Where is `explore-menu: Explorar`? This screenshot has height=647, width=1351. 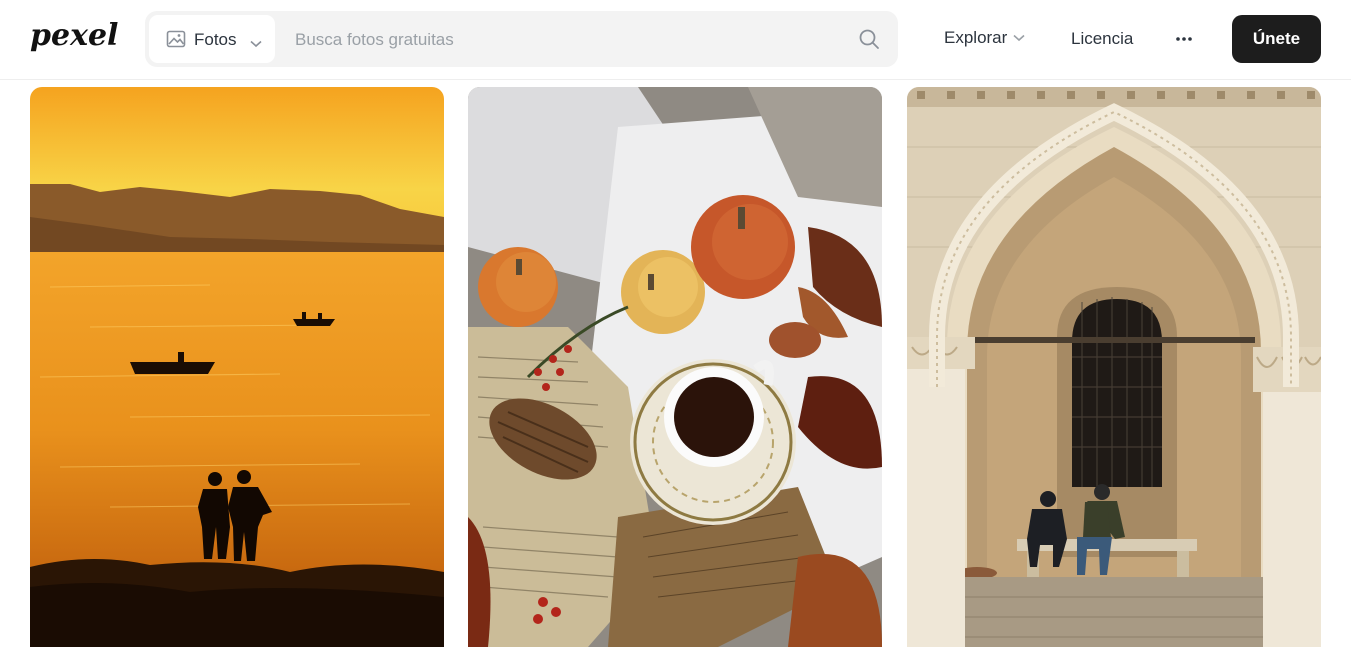 explore-menu: Explorar is located at coordinates (984, 38).